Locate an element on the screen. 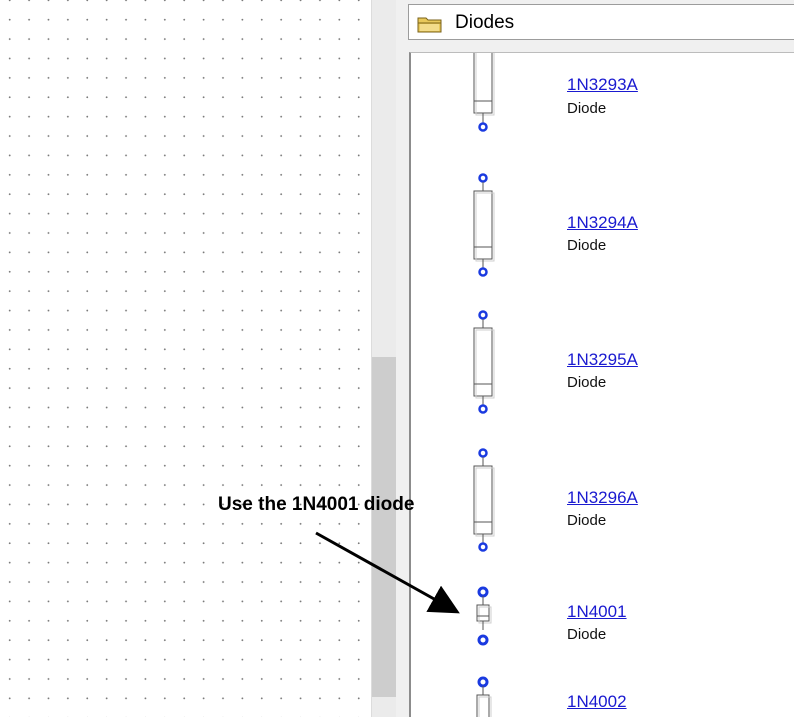 This screenshot has height=717, width=794. component-name-link: 1N3296A is located at coordinates (602, 498).